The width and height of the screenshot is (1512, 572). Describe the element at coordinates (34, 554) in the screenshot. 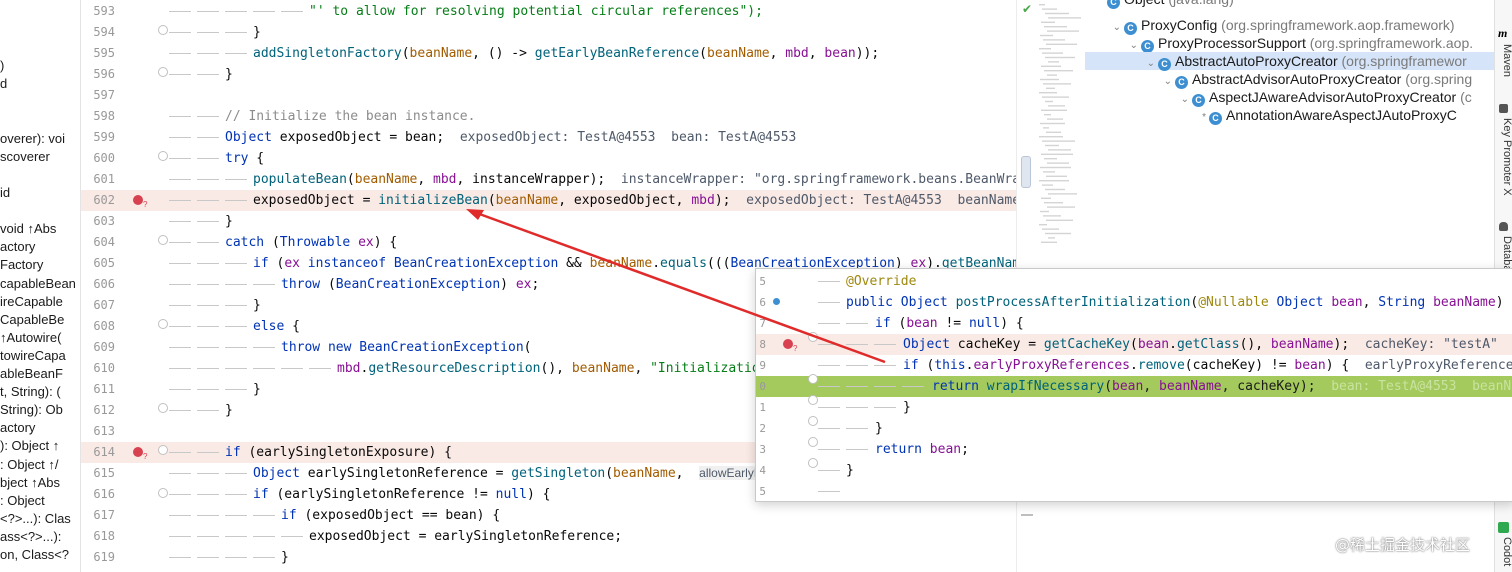

I see `structure-item: on, Class<?` at that location.